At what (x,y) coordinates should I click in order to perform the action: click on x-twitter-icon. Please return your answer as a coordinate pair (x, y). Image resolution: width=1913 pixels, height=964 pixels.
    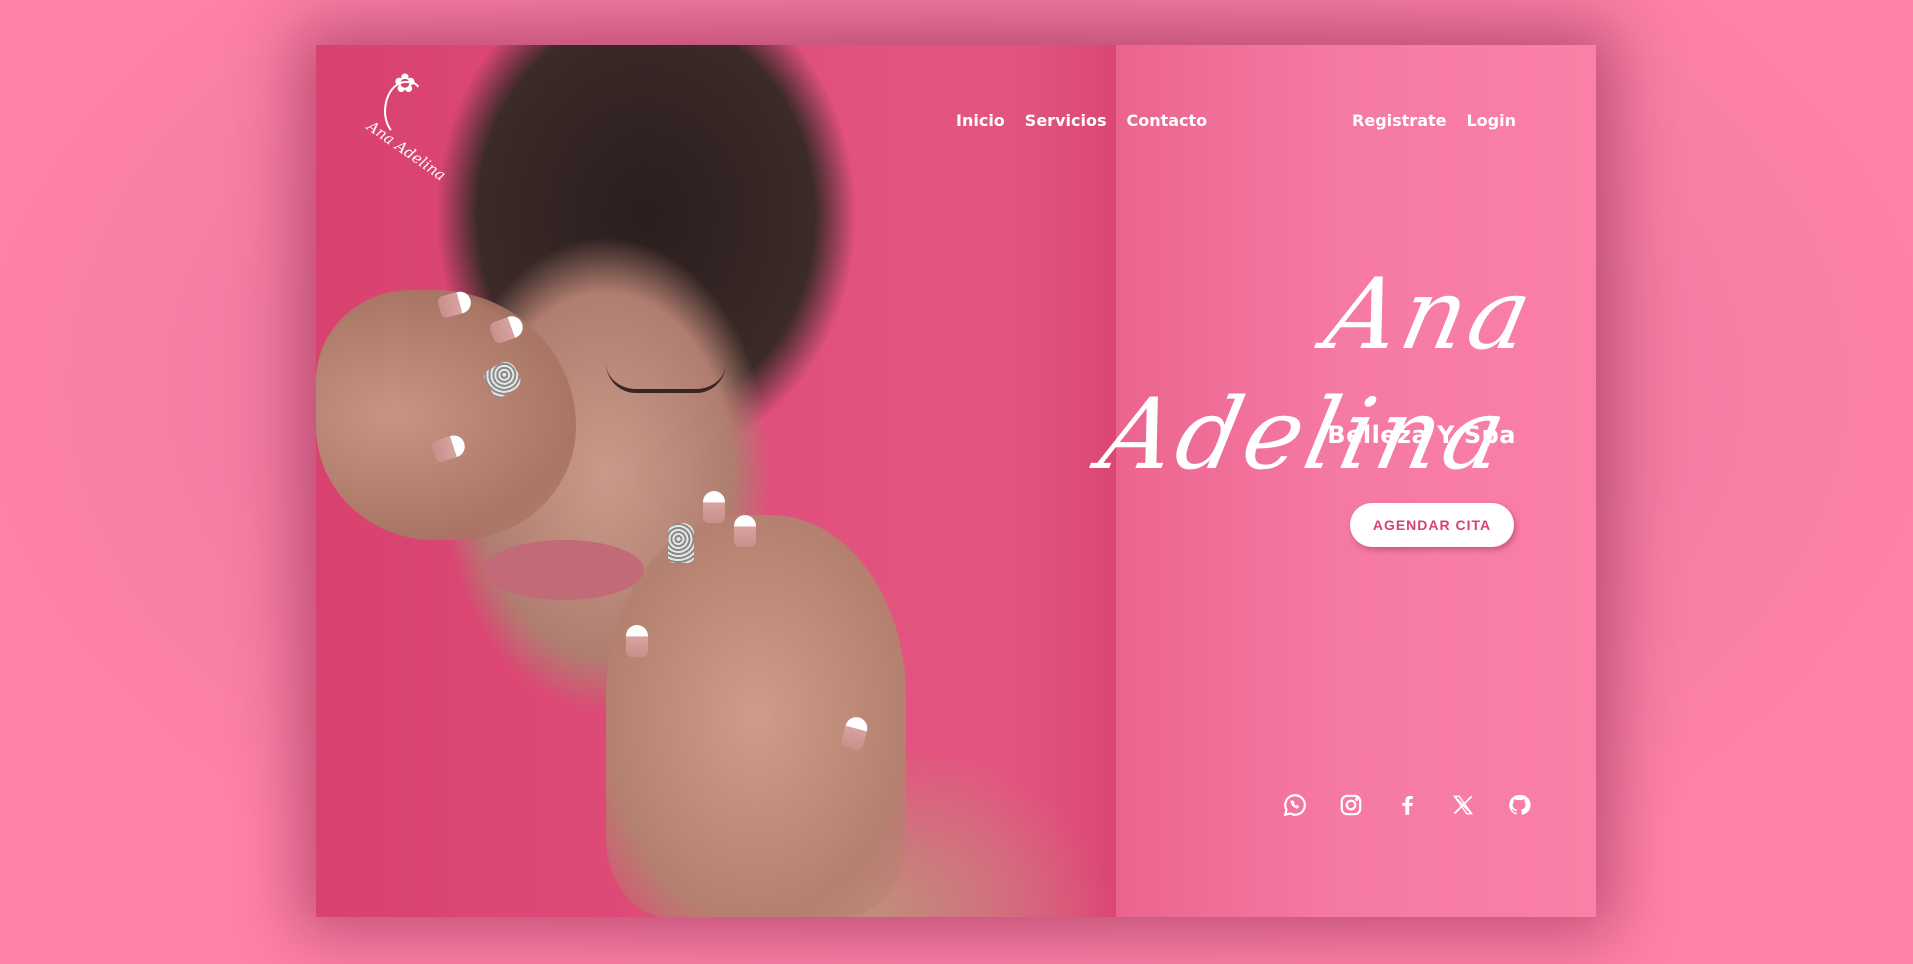
    Looking at the image, I should click on (1463, 805).